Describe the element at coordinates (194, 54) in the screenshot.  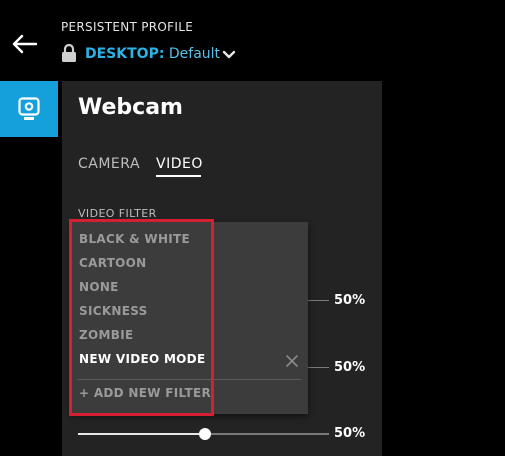
I see `profile-name: Default` at that location.